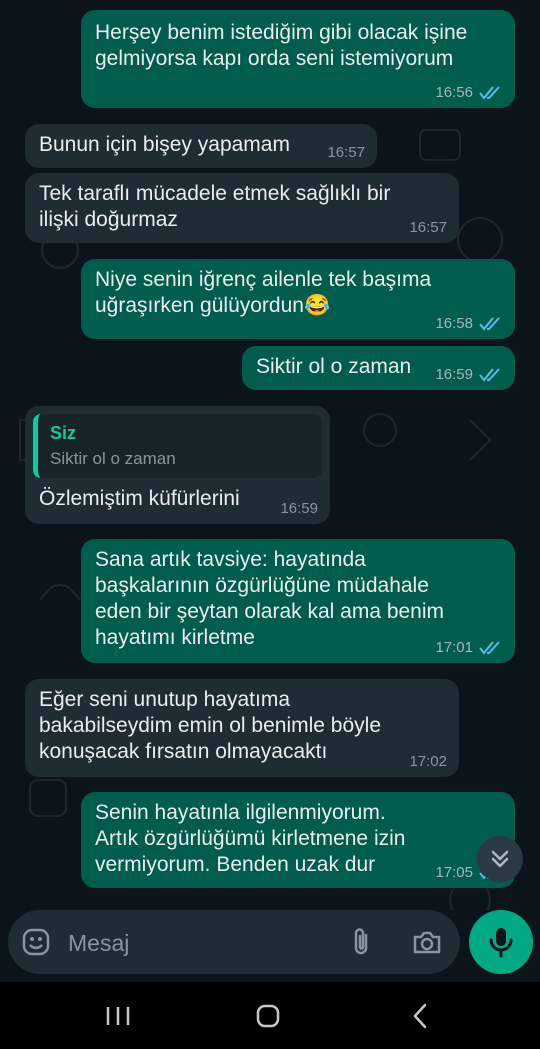 Image resolution: width=540 pixels, height=1049 pixels. What do you see at coordinates (454, 92) in the screenshot?
I see `message-time: 16:56` at bounding box center [454, 92].